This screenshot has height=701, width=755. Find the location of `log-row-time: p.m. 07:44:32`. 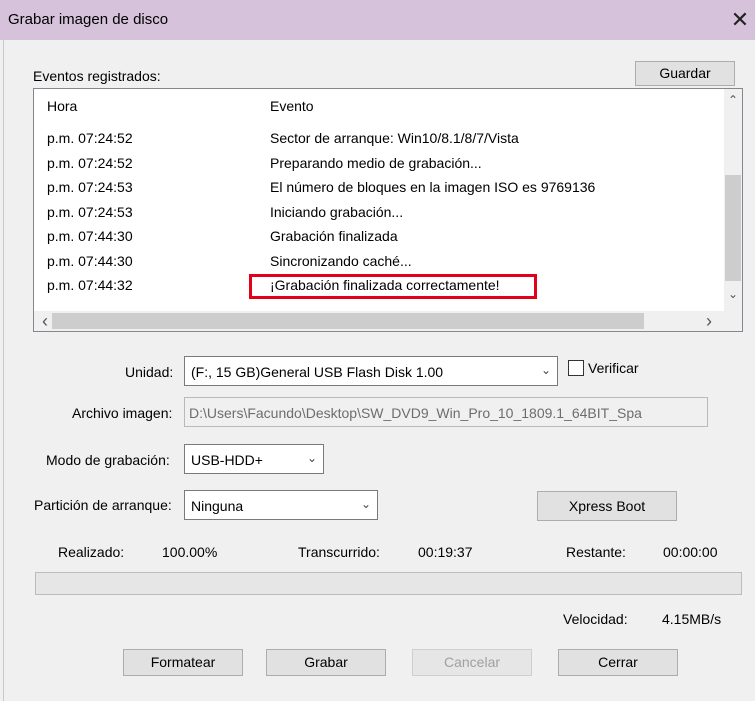

log-row-time: p.m. 07:44:32 is located at coordinates (90, 285).